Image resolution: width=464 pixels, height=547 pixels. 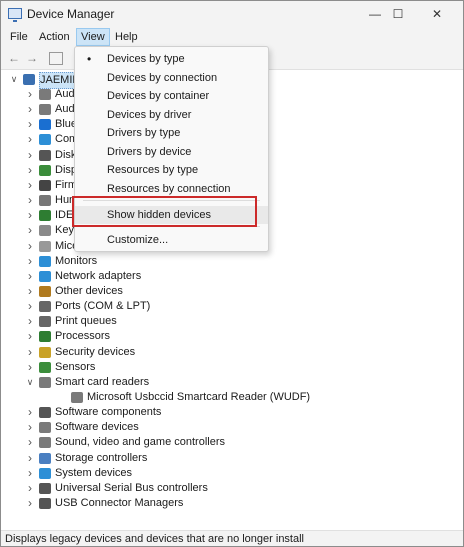 I want to click on view-menu-item: Devices by connection, so click(x=171, y=78).